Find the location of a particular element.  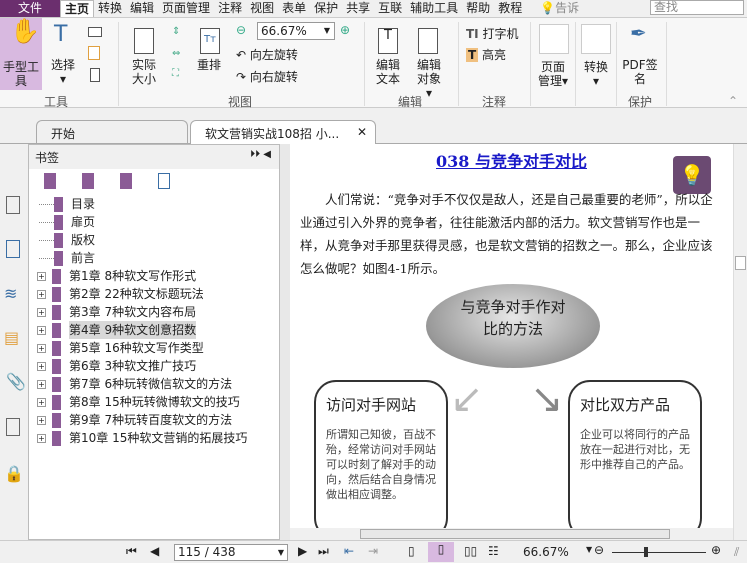

menu-convert: 转换 is located at coordinates (110, 8).